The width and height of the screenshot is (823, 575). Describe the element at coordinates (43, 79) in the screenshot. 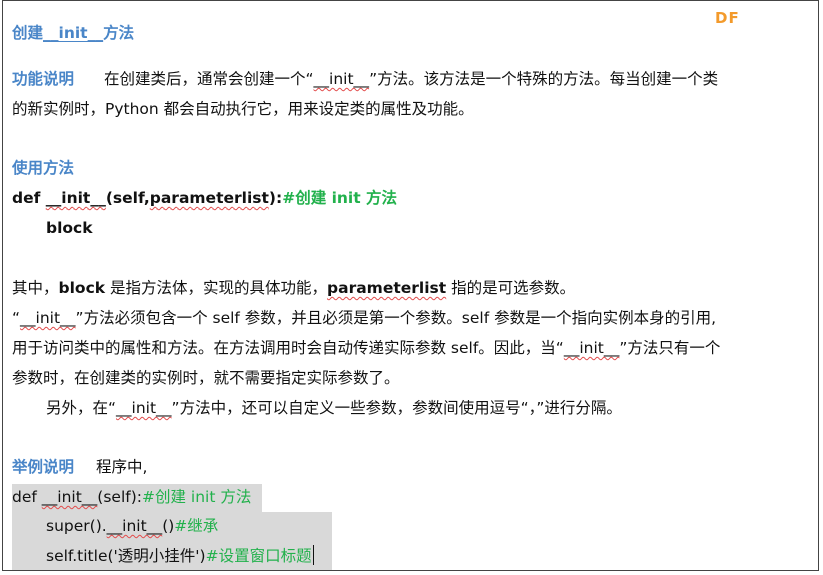

I see `func-label: 功能说明` at that location.